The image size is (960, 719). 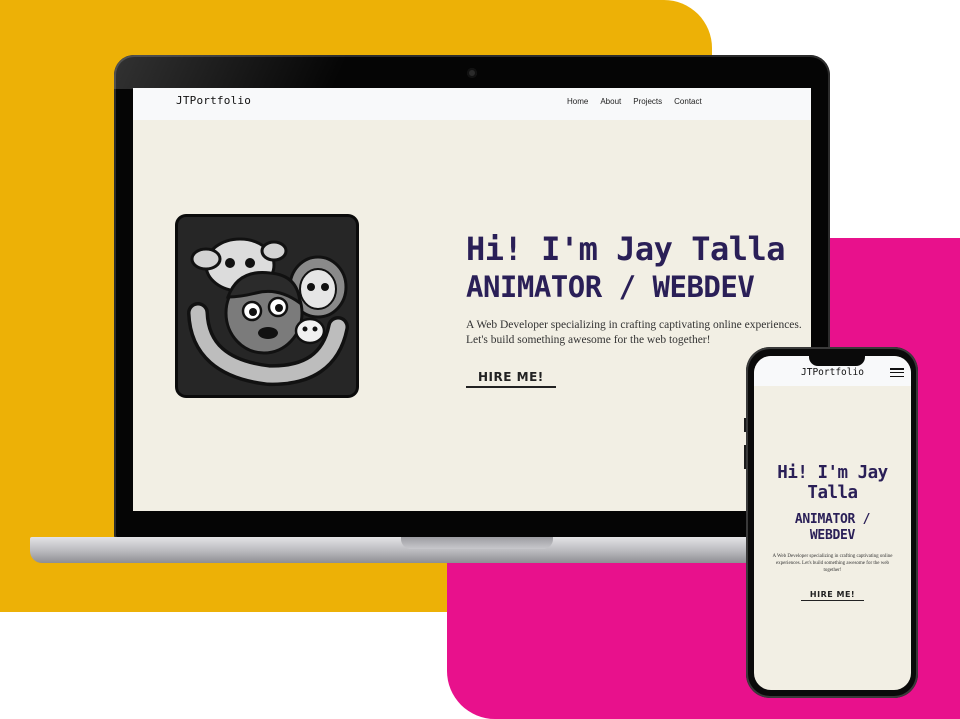 I want to click on hire-me-button: HIRE ME!, so click(x=511, y=379).